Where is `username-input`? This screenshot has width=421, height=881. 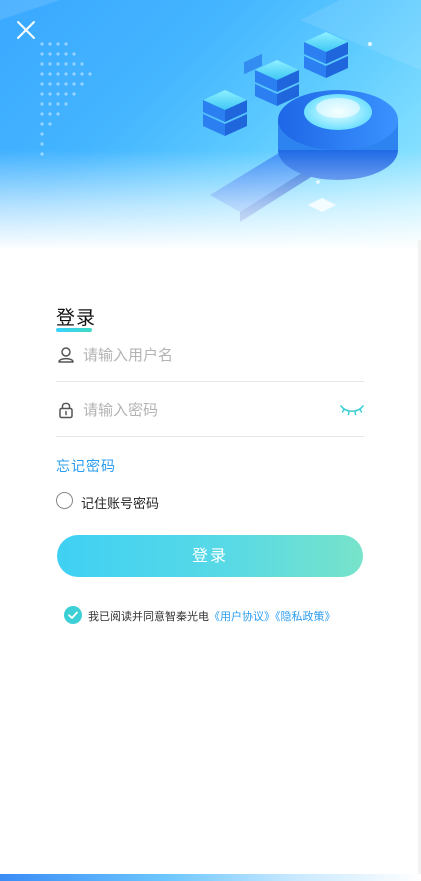
username-input is located at coordinates (208, 355).